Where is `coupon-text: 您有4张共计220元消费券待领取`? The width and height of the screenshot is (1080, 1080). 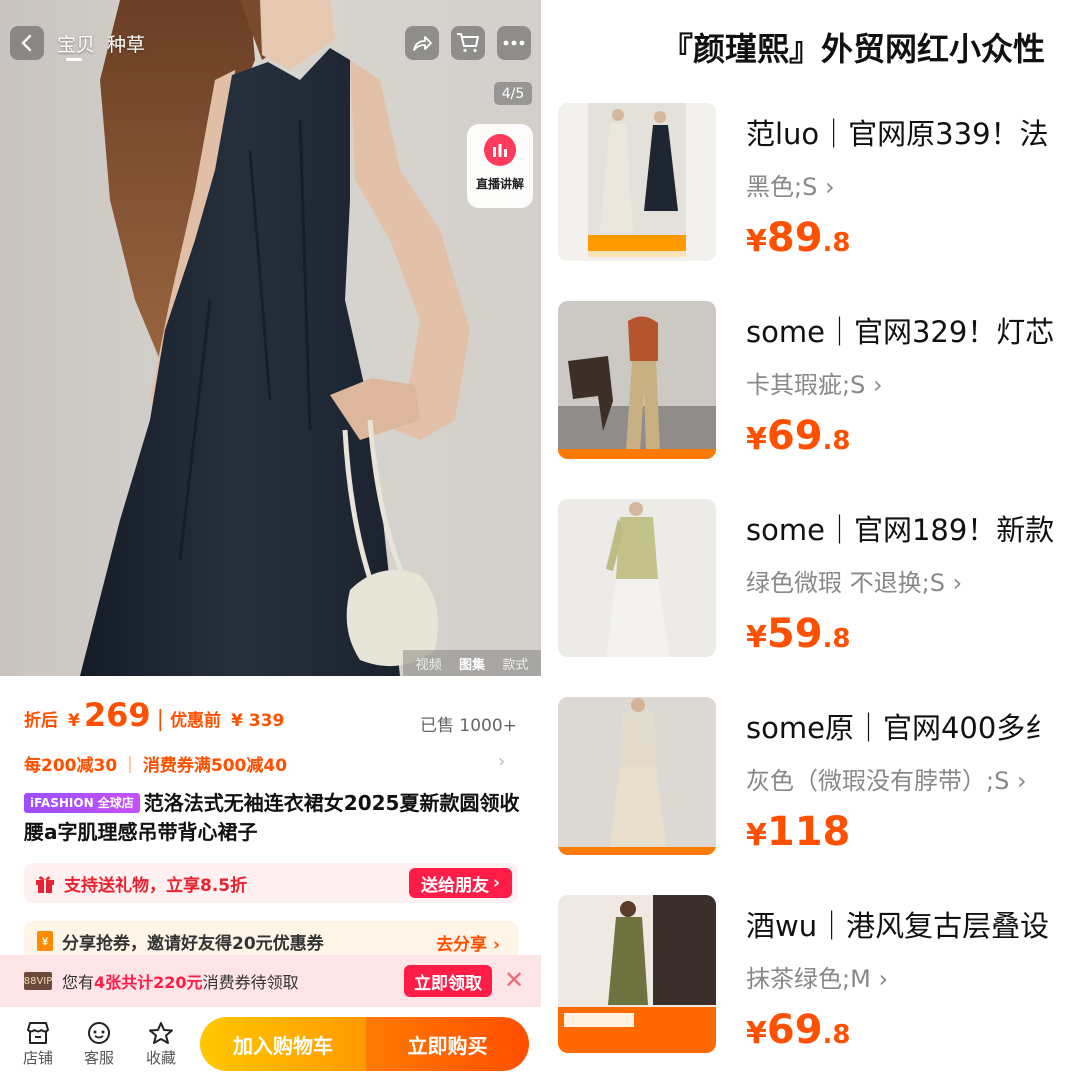
coupon-text: 您有4张共计220元消费券待领取 is located at coordinates (180, 981).